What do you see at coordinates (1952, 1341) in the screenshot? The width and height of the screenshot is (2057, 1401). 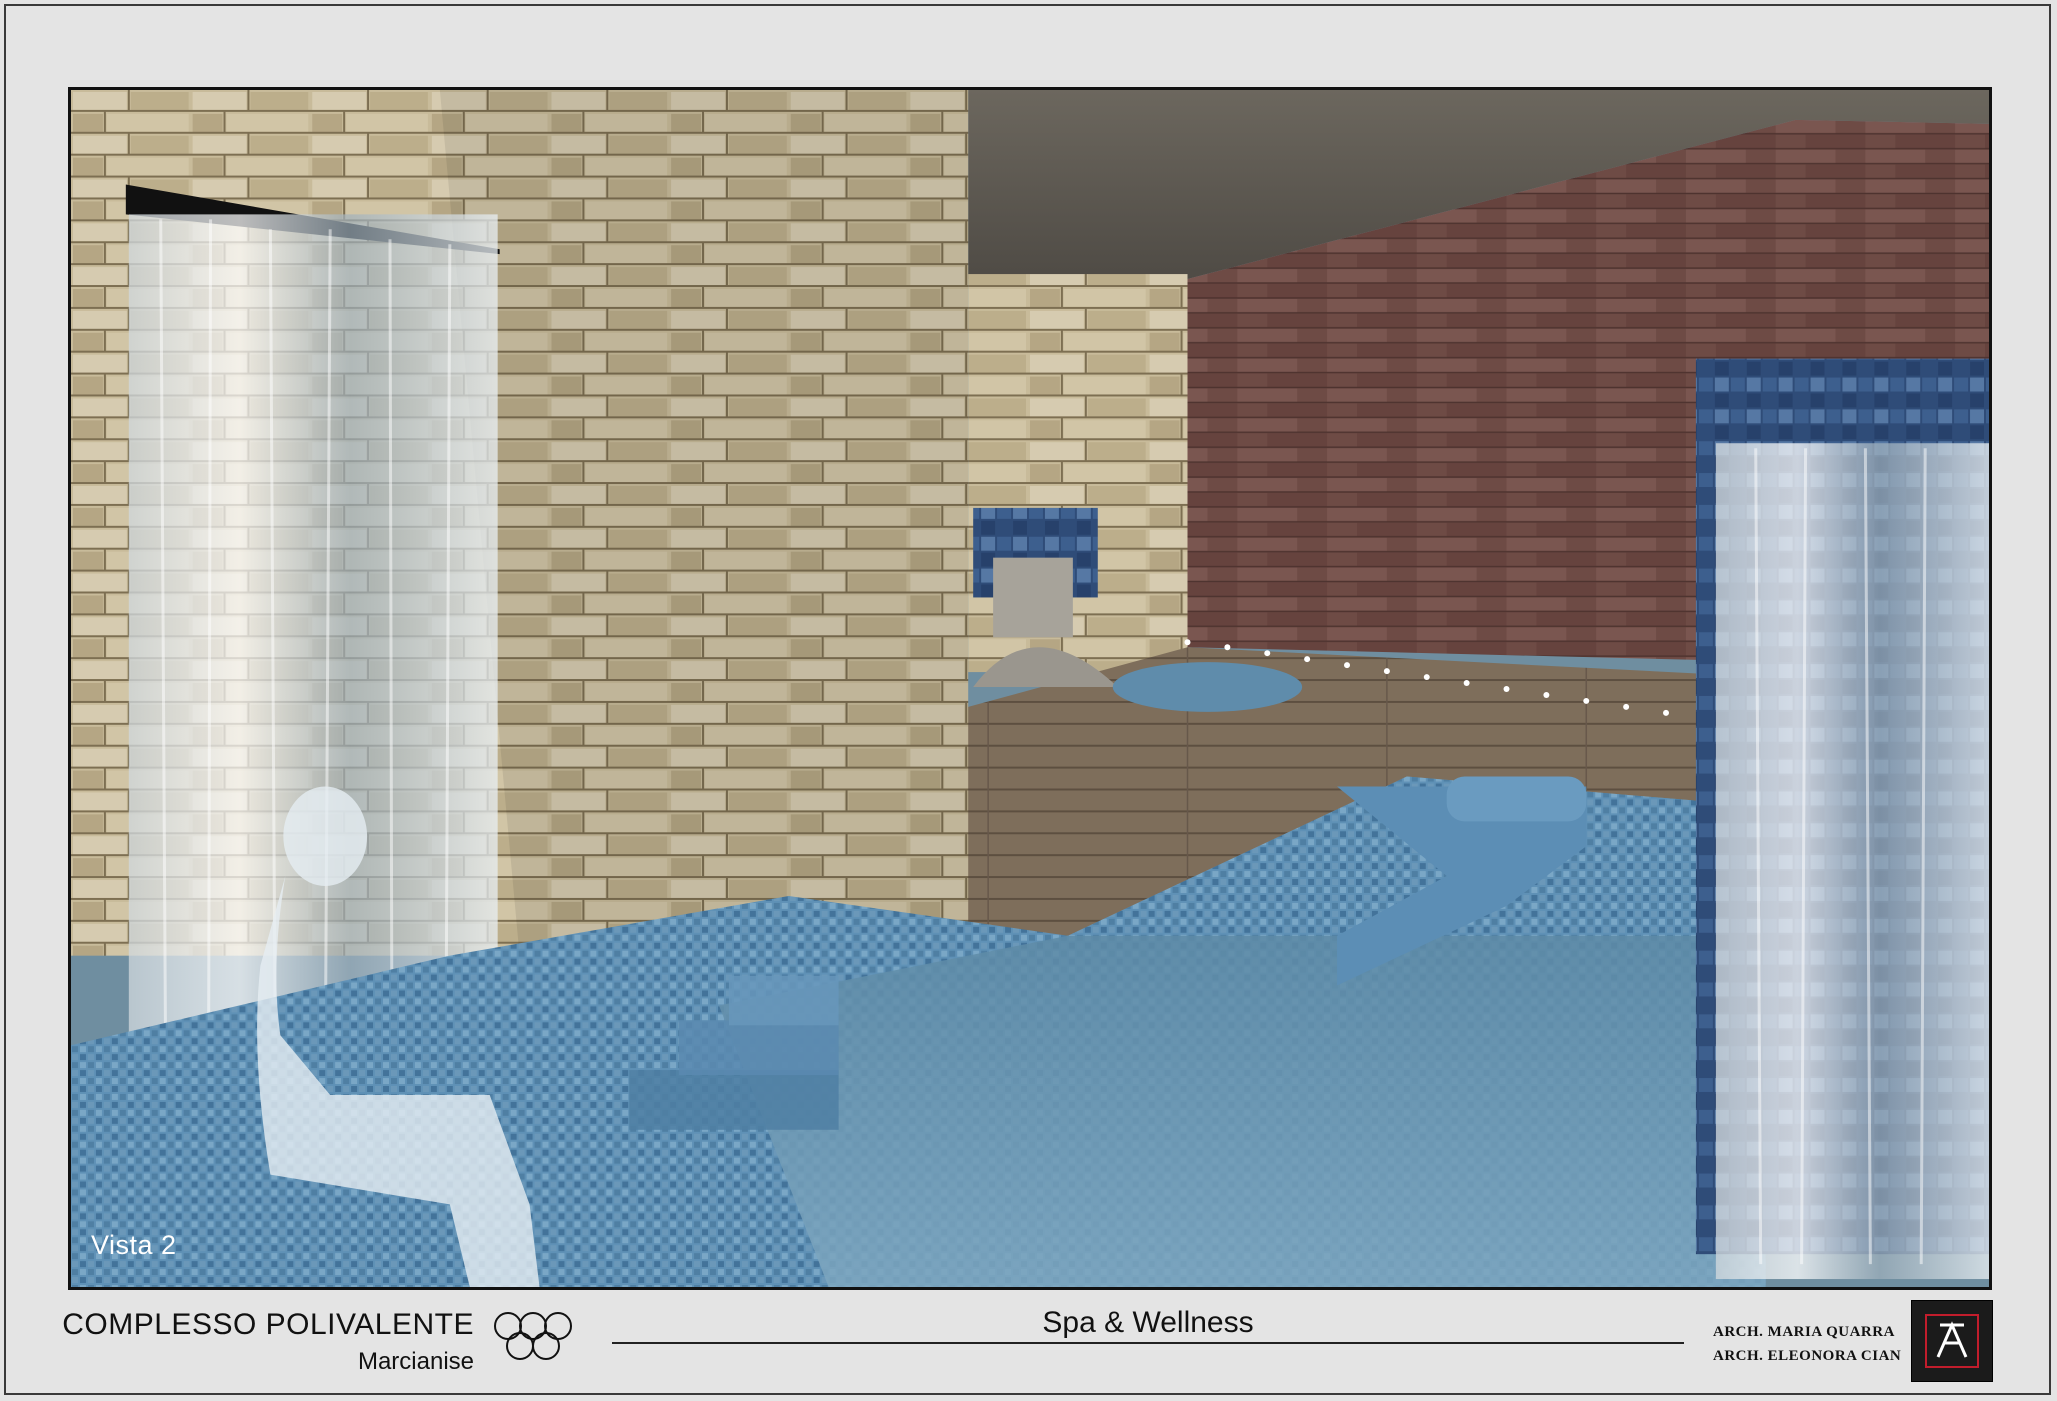 I see `studio-logo-icon` at bounding box center [1952, 1341].